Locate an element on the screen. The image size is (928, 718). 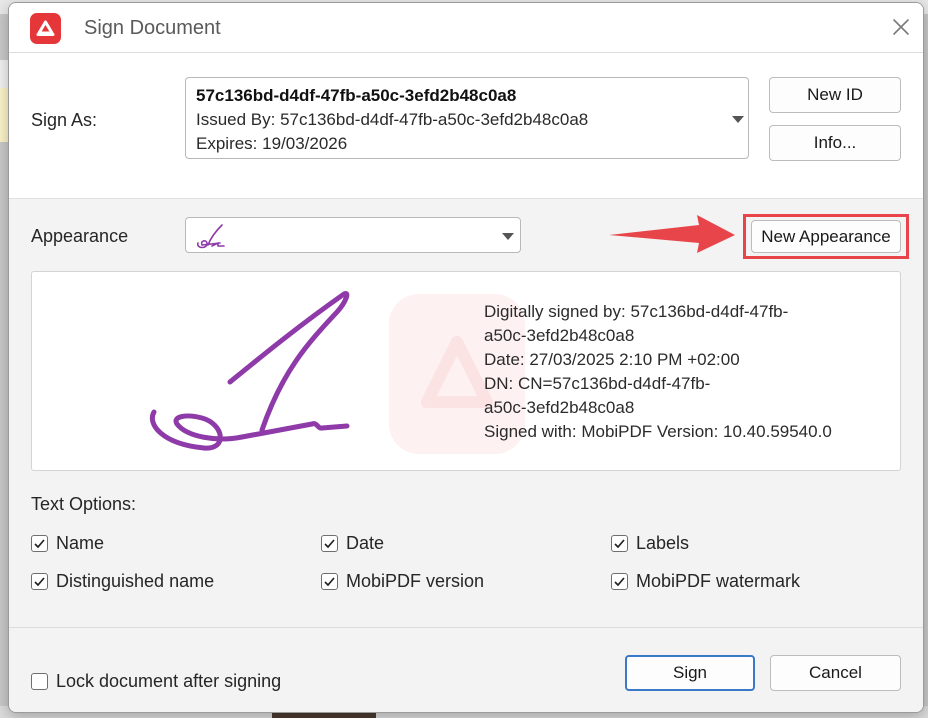
certificate-id: 57c136bd-d4df-47fb-a50c-3efd2b48c0a8 is located at coordinates (356, 95).